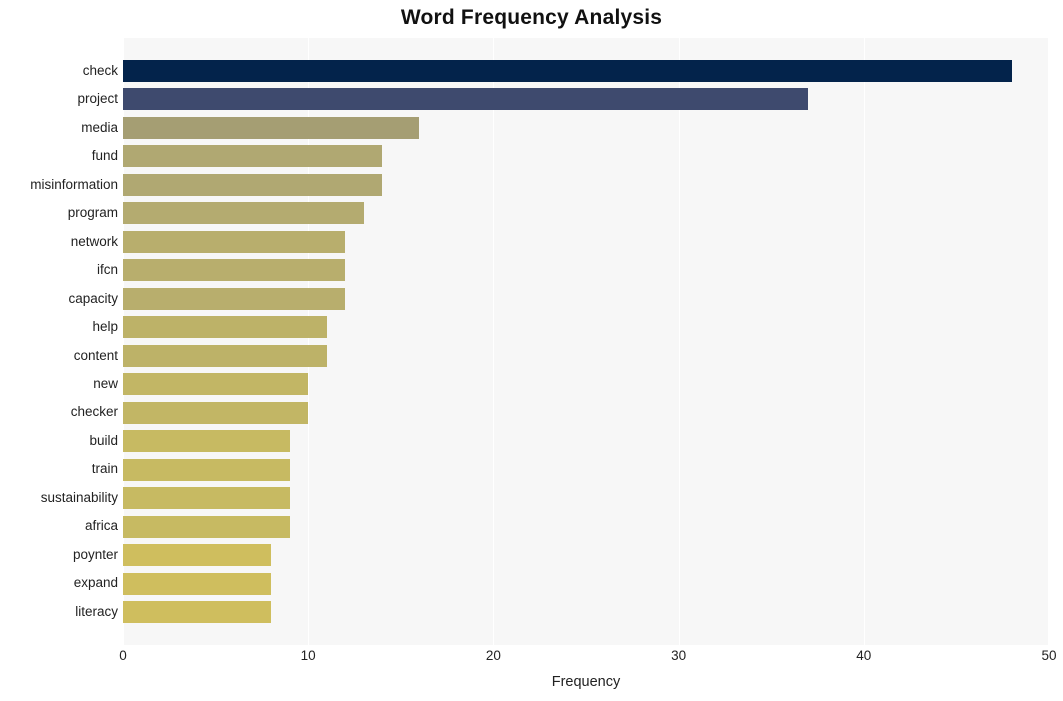 Image resolution: width=1063 pixels, height=701 pixels. I want to click on x-tick-label: 30, so click(679, 655).